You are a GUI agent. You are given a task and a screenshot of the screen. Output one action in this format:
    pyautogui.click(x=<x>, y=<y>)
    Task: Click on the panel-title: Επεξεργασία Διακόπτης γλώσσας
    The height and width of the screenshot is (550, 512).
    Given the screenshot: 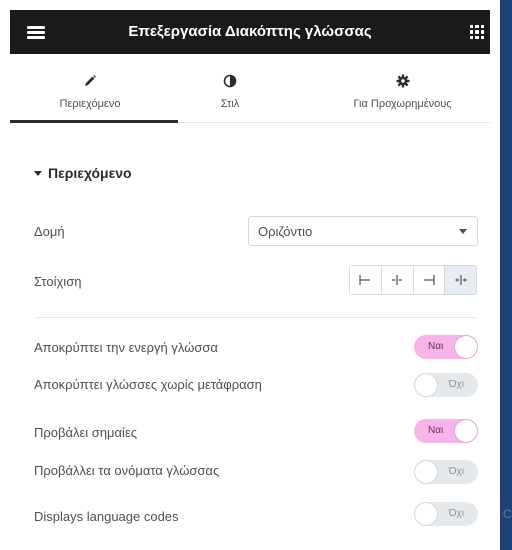 What is the action you would take?
    pyautogui.click(x=250, y=31)
    